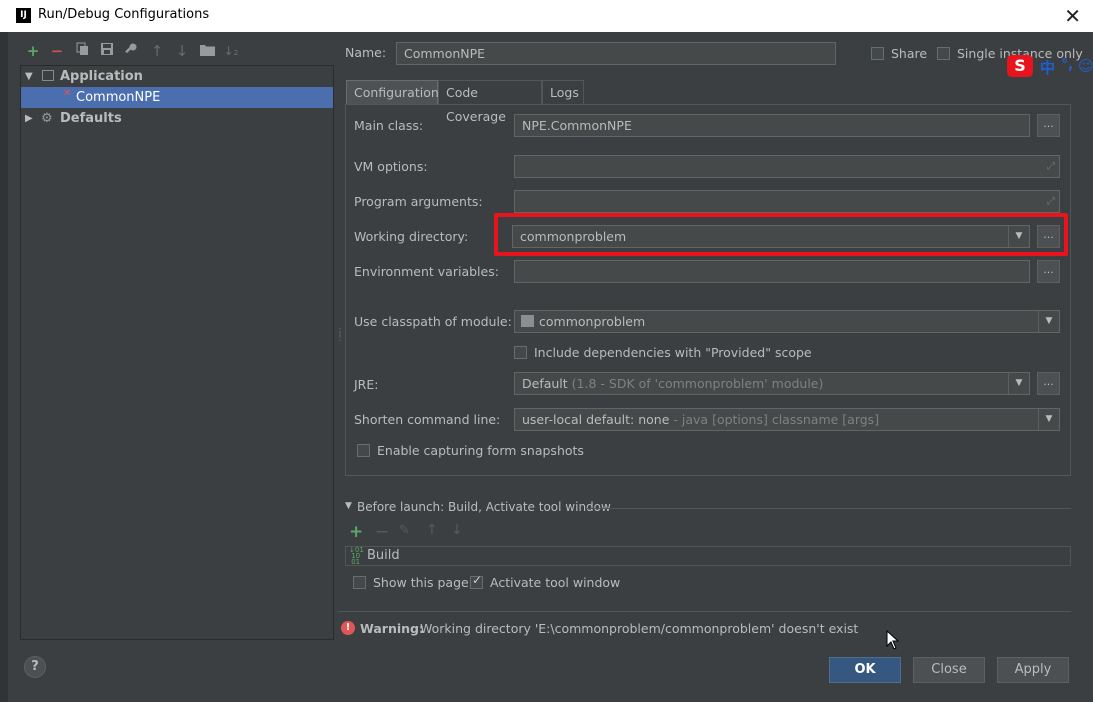  I want to click on share-checkbox, so click(877, 53).